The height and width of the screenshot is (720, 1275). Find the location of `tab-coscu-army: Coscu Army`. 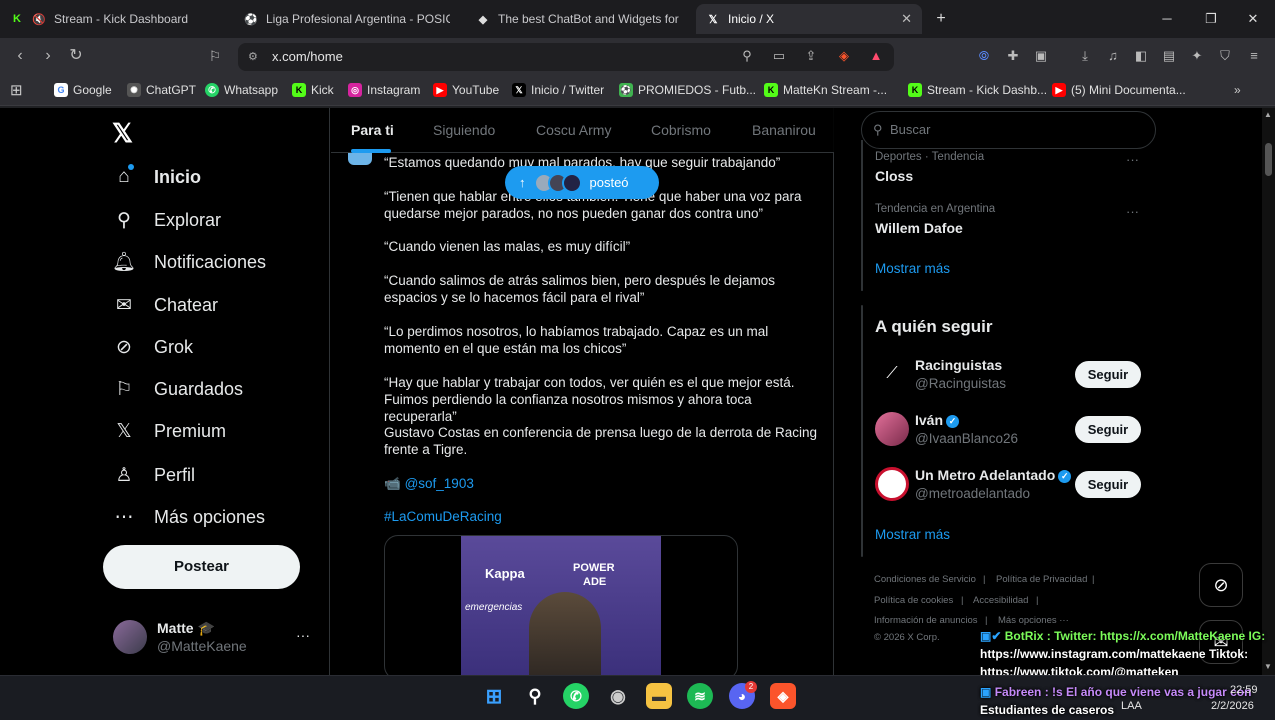

tab-coscu-army: Coscu Army is located at coordinates (573, 130).